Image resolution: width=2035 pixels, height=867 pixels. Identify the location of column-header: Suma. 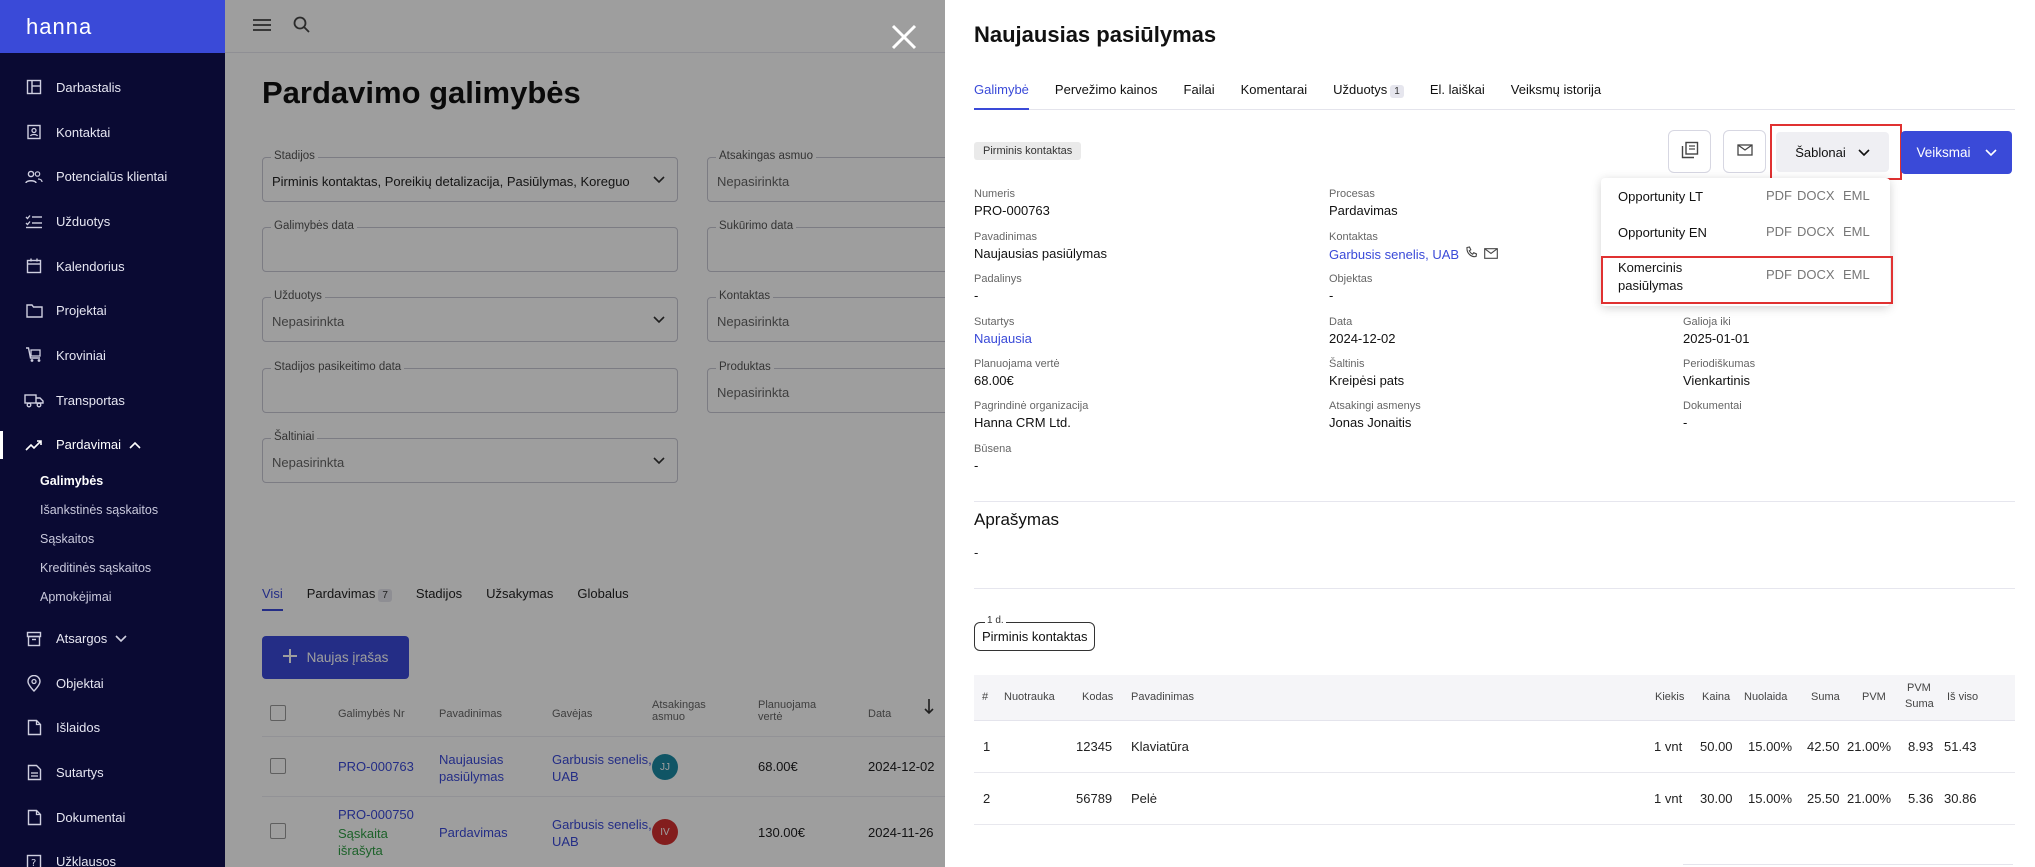
(1919, 704).